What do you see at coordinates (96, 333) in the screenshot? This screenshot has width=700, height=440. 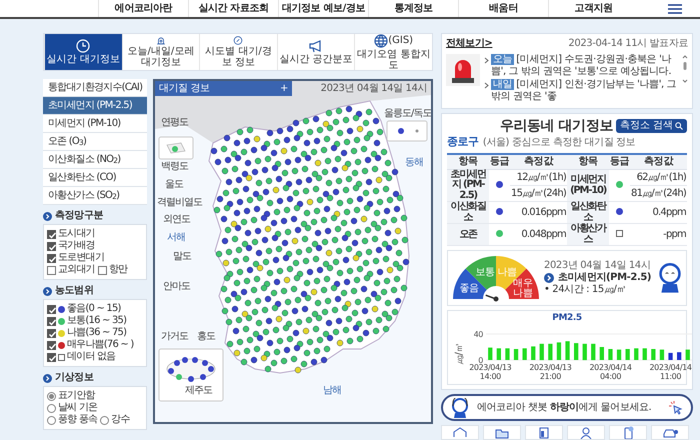 I see `option-label: 나쁨(36 ~ 75)` at bounding box center [96, 333].